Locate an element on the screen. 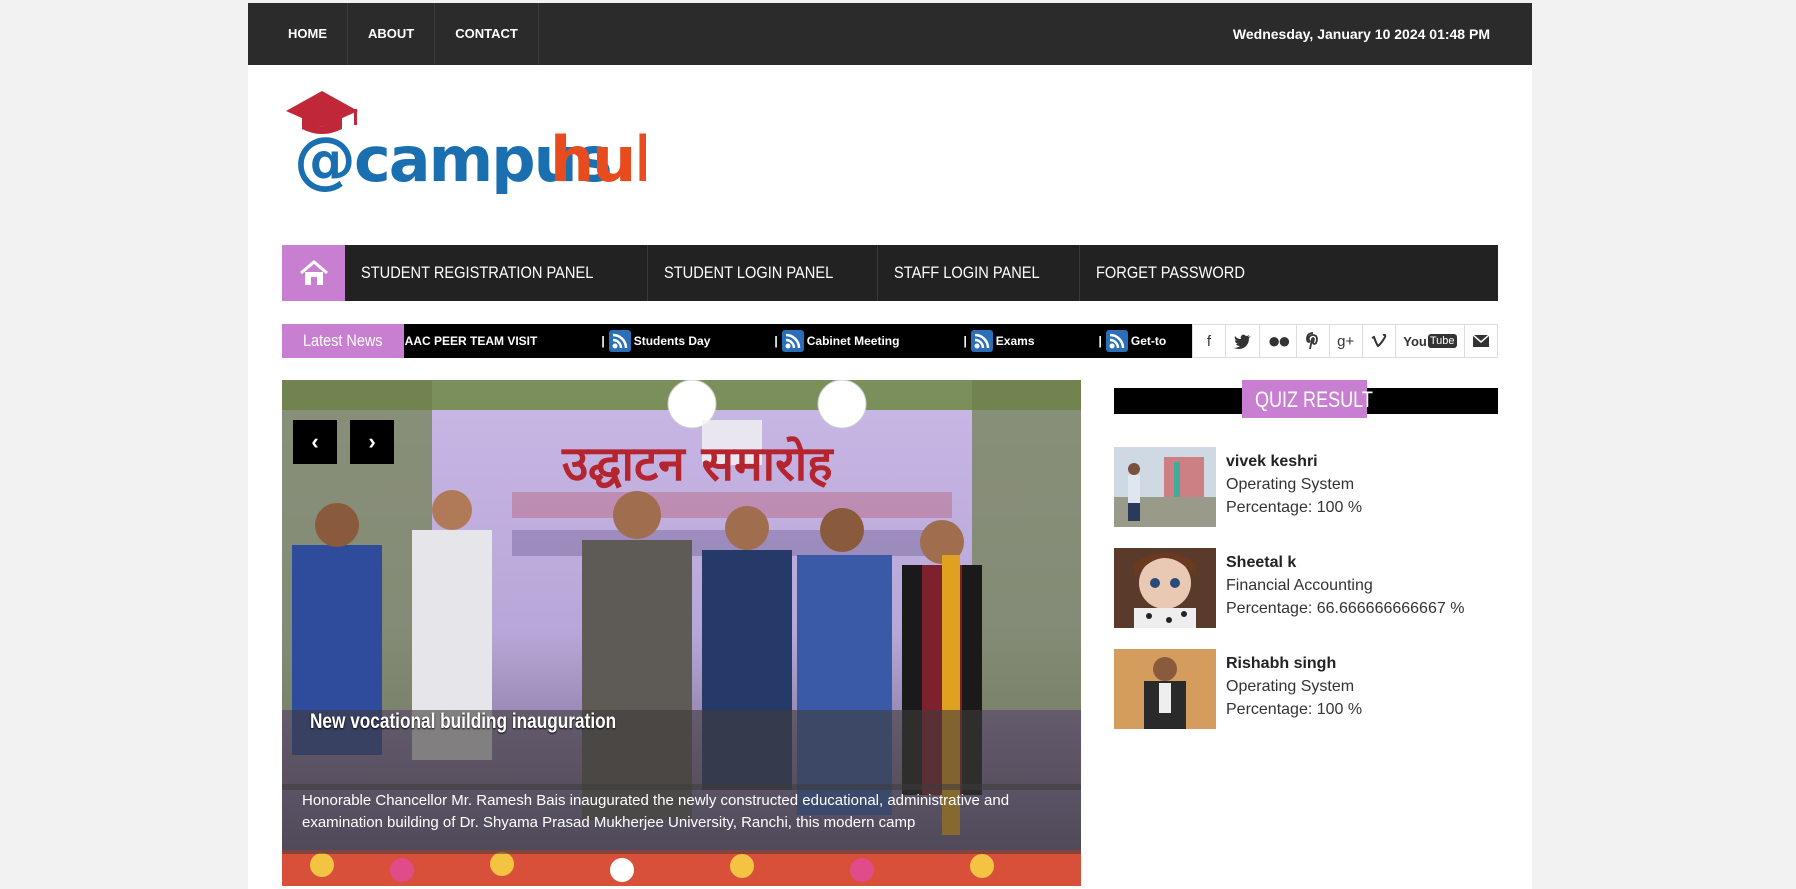 This screenshot has height=889, width=1796. latest-news-label: Latest News is located at coordinates (343, 341).